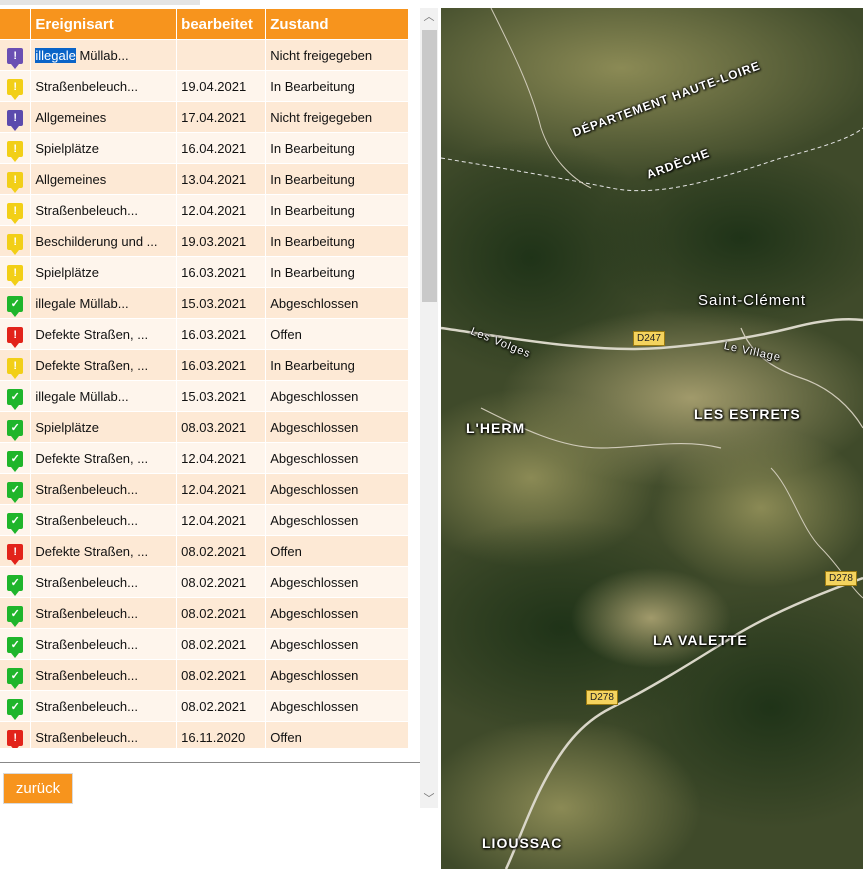 The height and width of the screenshot is (869, 863). What do you see at coordinates (429, 17) in the screenshot?
I see `scroll-up-icon: ︿` at bounding box center [429, 17].